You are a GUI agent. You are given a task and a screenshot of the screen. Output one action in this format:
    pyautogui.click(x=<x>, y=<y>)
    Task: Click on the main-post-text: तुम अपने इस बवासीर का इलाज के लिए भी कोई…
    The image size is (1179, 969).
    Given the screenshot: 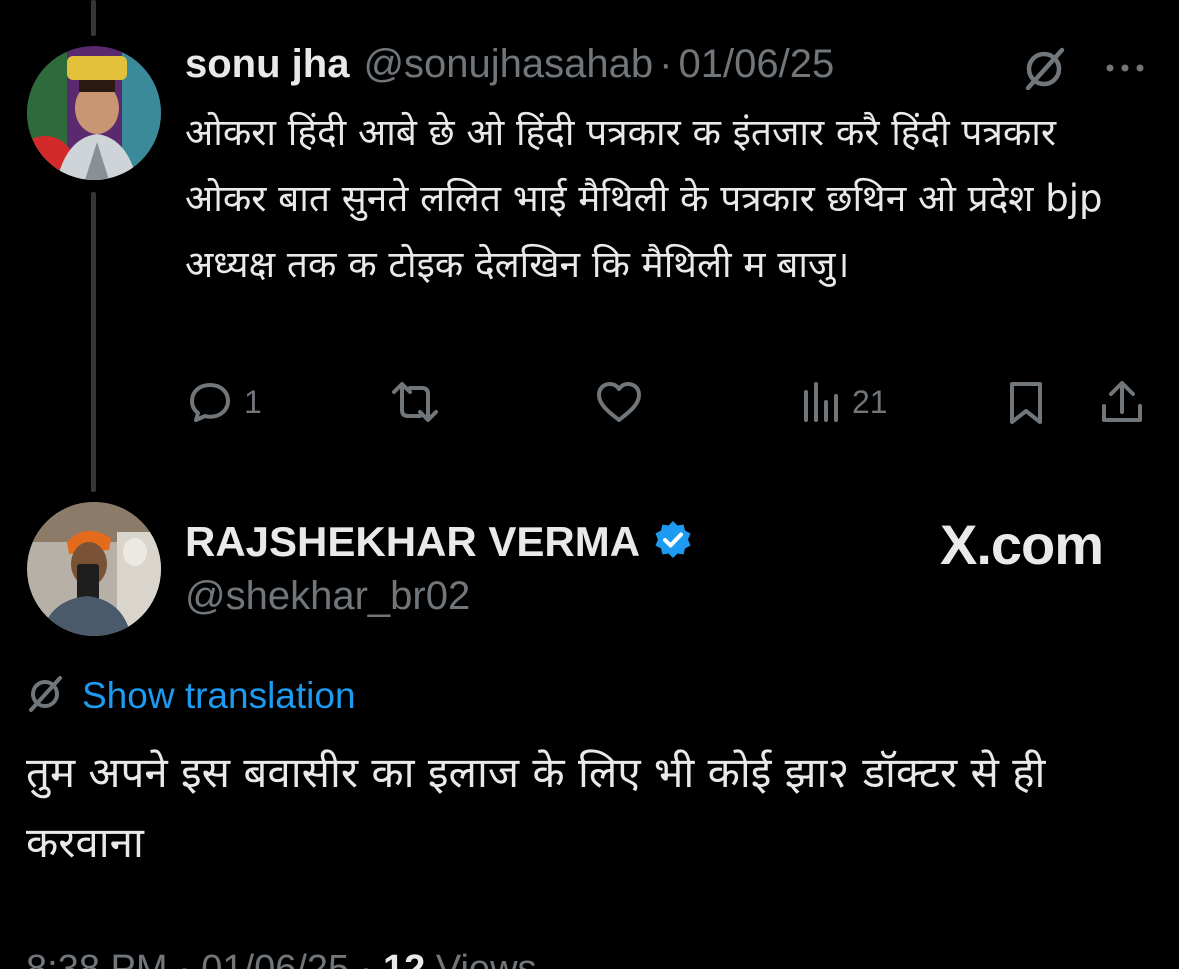 What is the action you would take?
    pyautogui.click(x=536, y=807)
    